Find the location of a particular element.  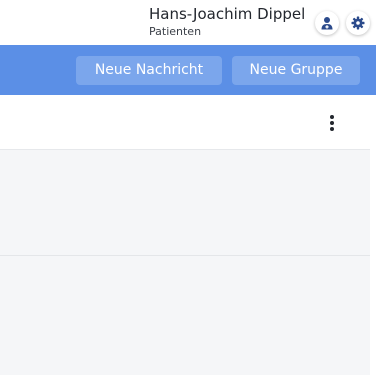

scrollbar-track is located at coordinates (373, 235).